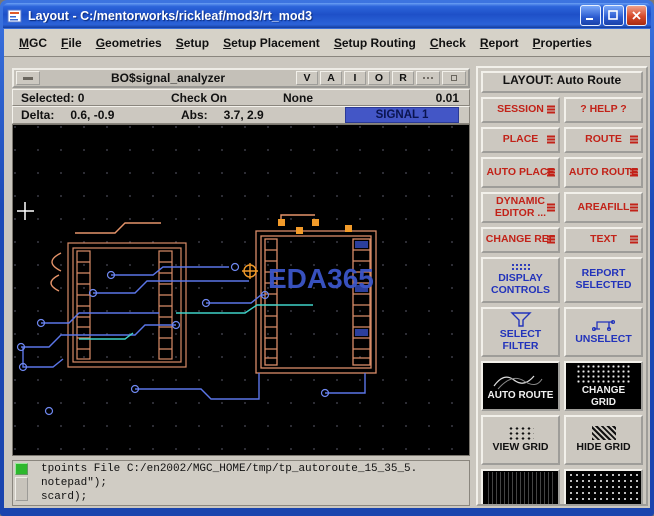 The image size is (654, 516). What do you see at coordinates (241, 78) in the screenshot?
I see `viewport-titlebar: BO$signal_analyzer V A I O R` at bounding box center [241, 78].